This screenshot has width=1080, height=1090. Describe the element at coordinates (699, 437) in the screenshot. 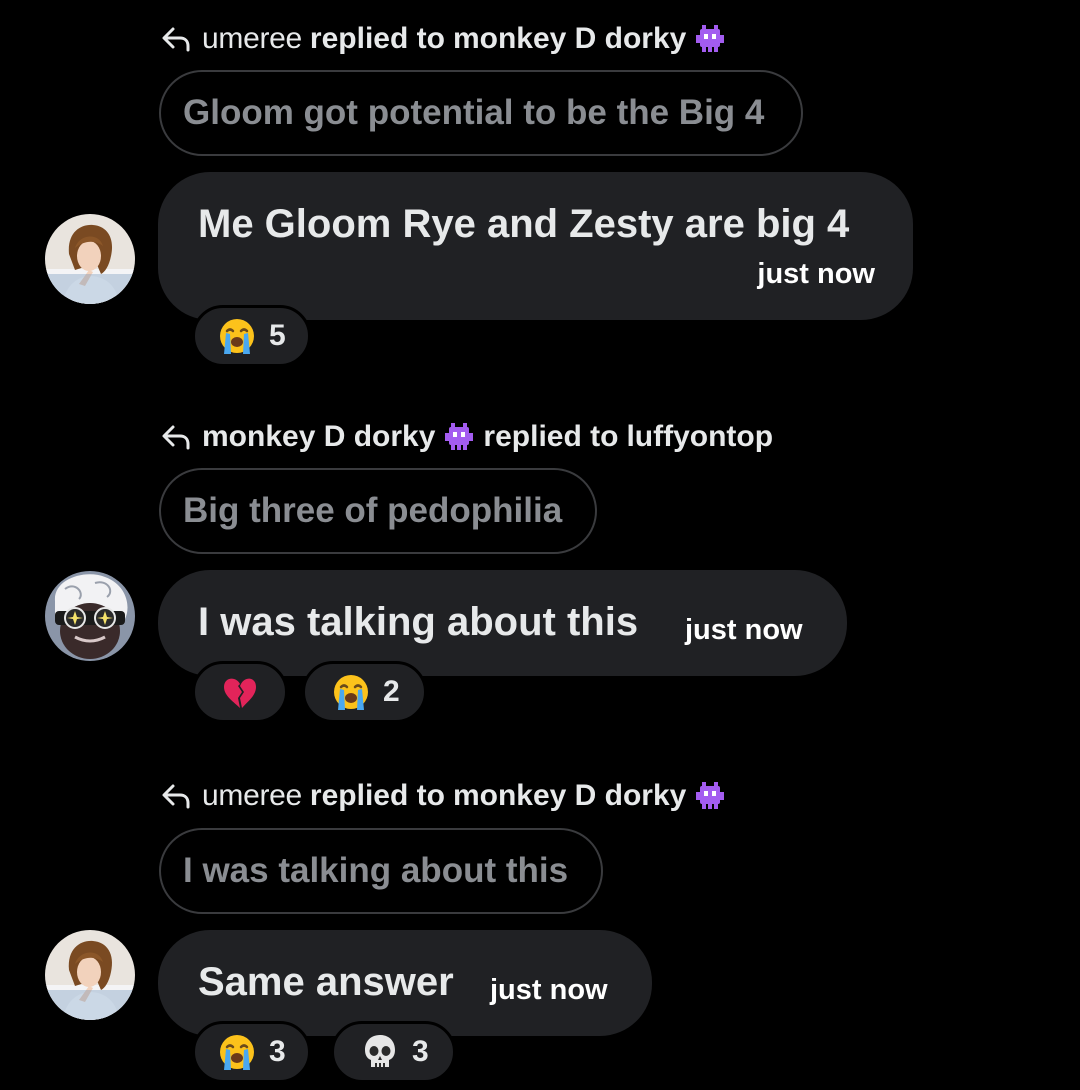

I see `reply-target-name: luffyontop` at that location.